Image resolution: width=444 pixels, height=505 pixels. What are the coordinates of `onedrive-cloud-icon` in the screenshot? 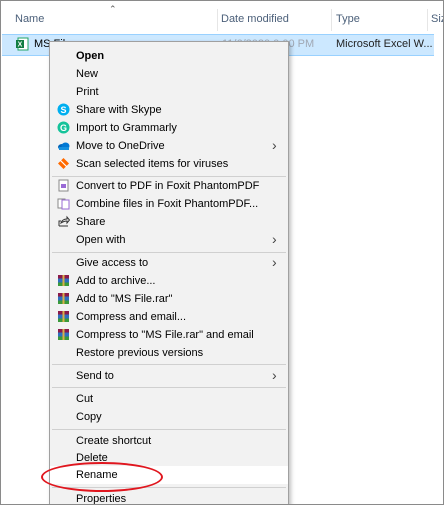 It's located at (64, 146).